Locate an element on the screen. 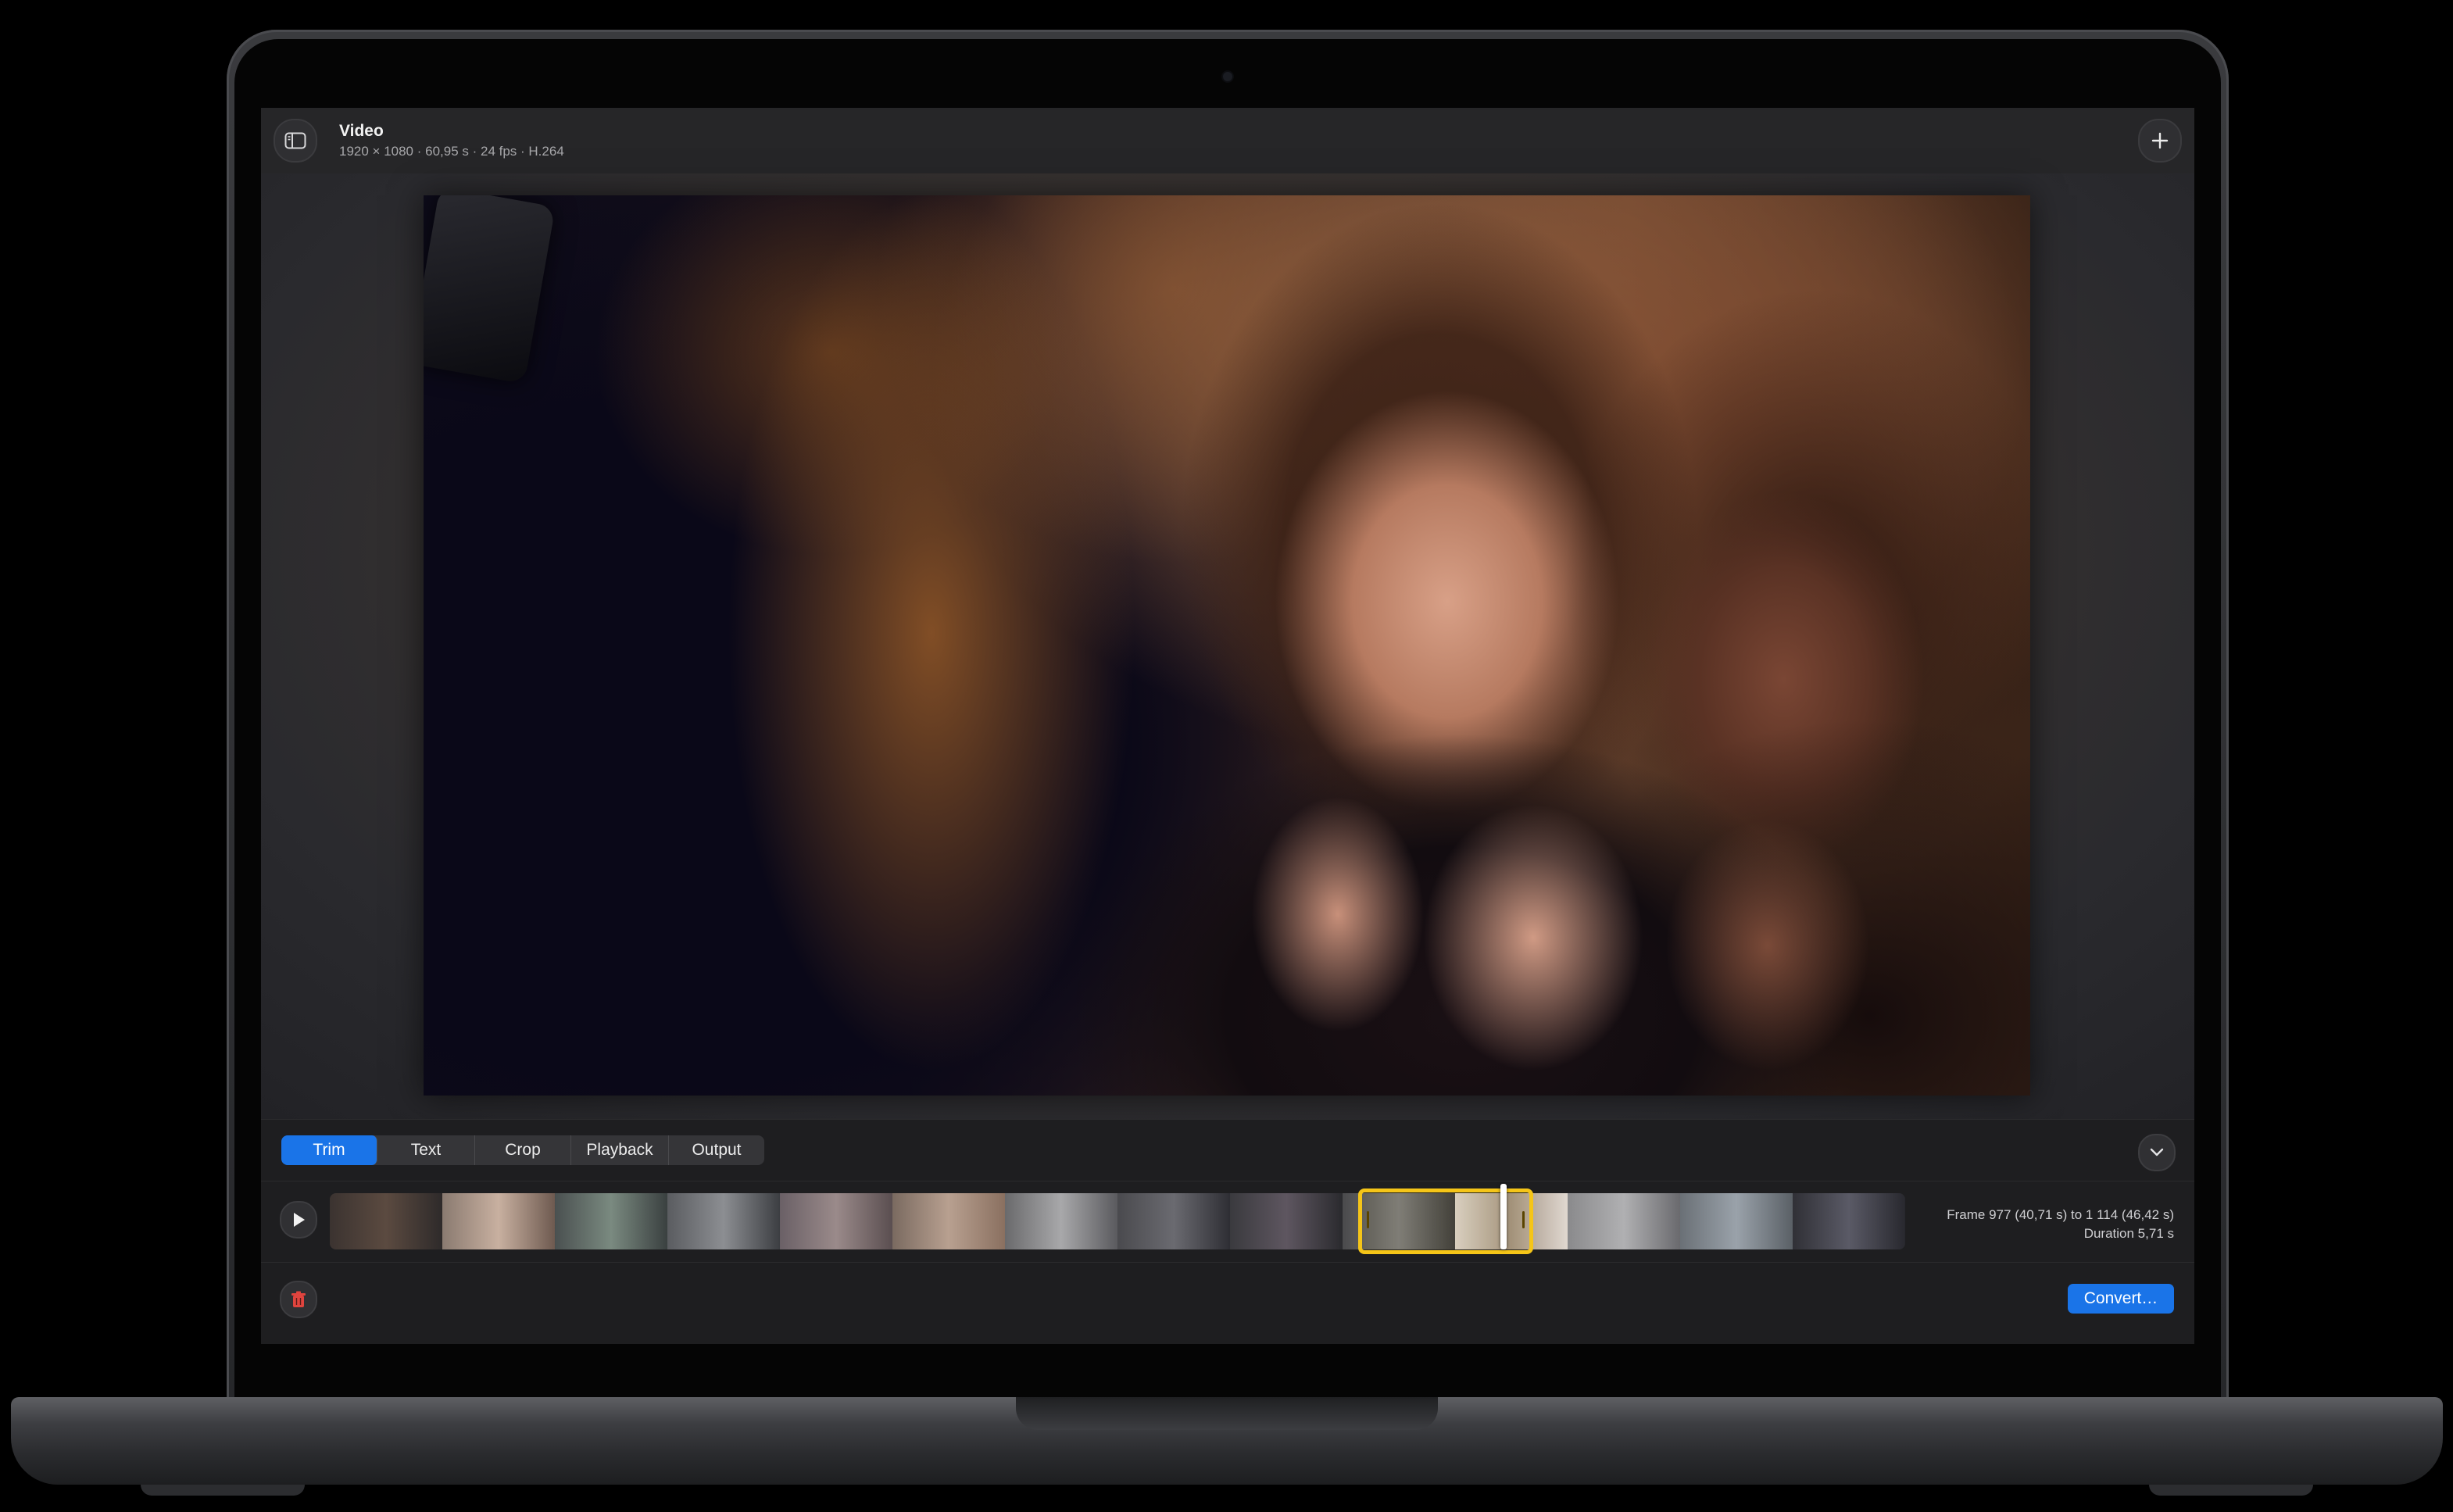 The width and height of the screenshot is (2453, 1512). laptop-foot-left is located at coordinates (223, 1490).